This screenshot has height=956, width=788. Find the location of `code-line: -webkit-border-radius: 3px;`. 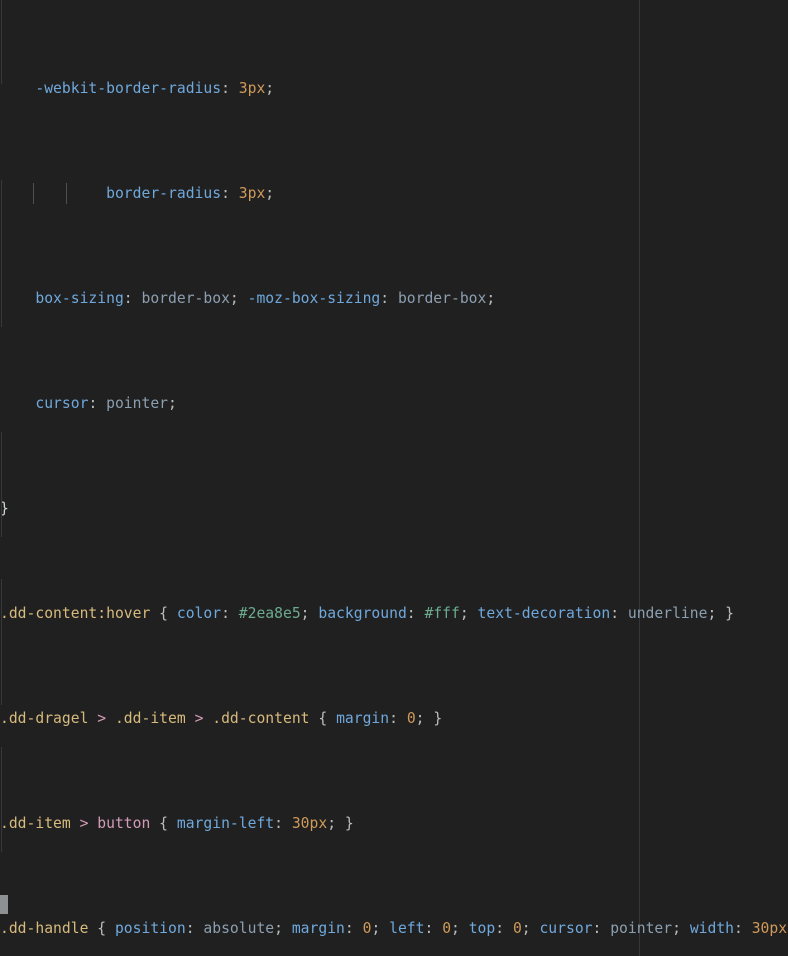

code-line: -webkit-border-radius: 3px; is located at coordinates (394, 88).